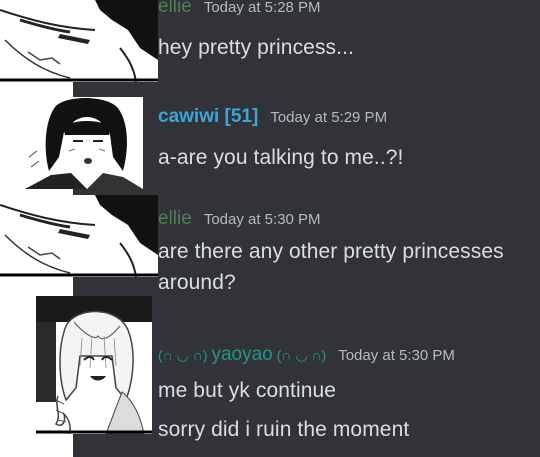 This screenshot has width=540, height=457. Describe the element at coordinates (247, 390) in the screenshot. I see `message-text: me but yk continue` at that location.